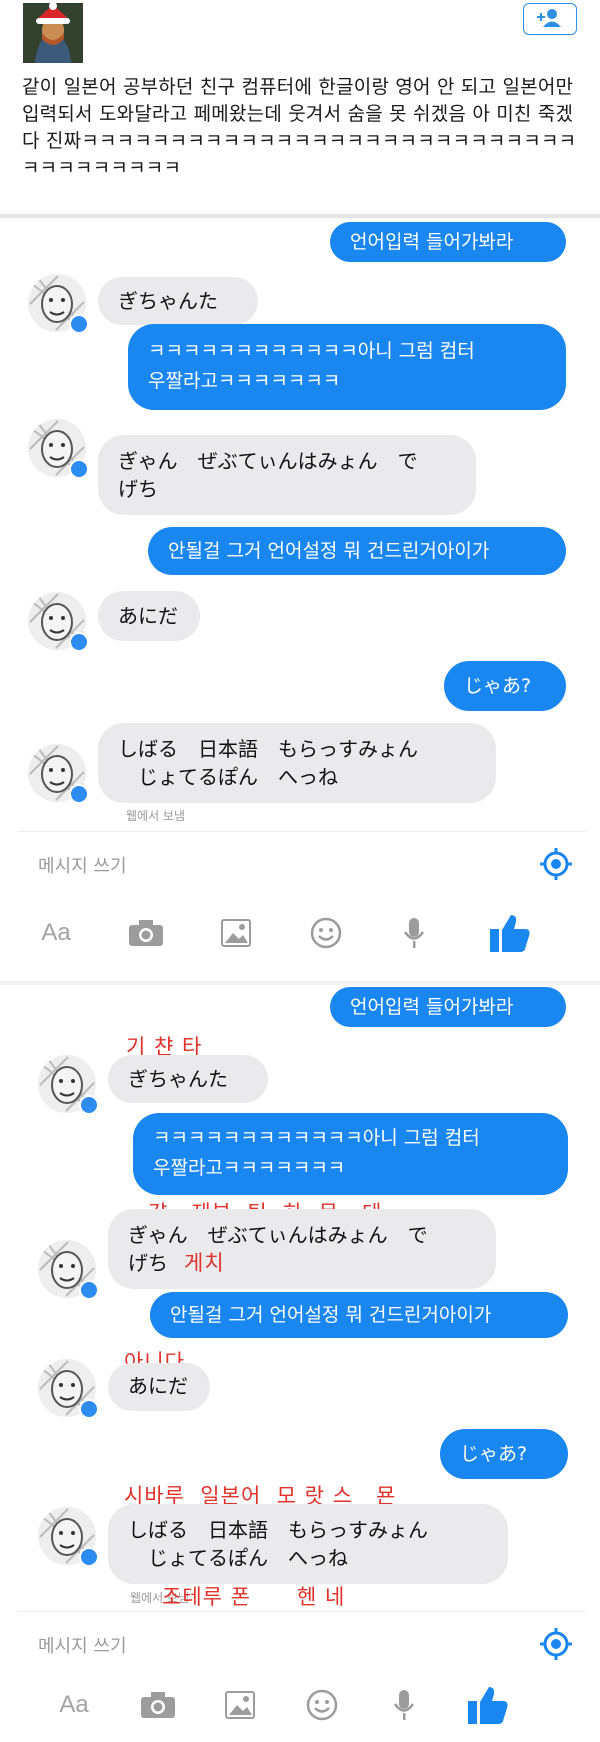  I want to click on translation-annotation: 조테루 폰 헨 네, so click(254, 1597).